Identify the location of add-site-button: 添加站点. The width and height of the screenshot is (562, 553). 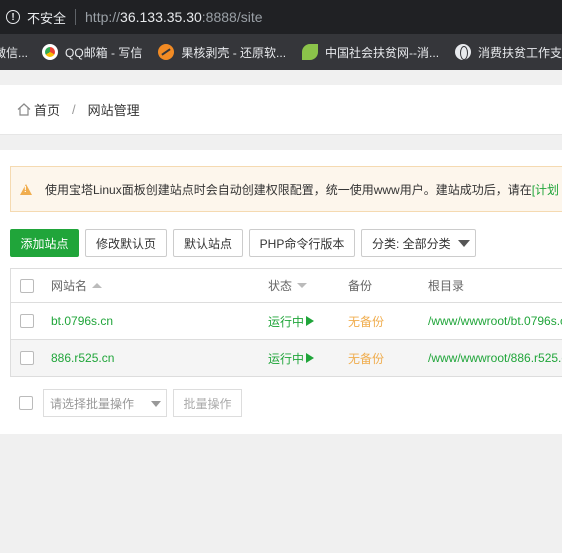
(44, 243).